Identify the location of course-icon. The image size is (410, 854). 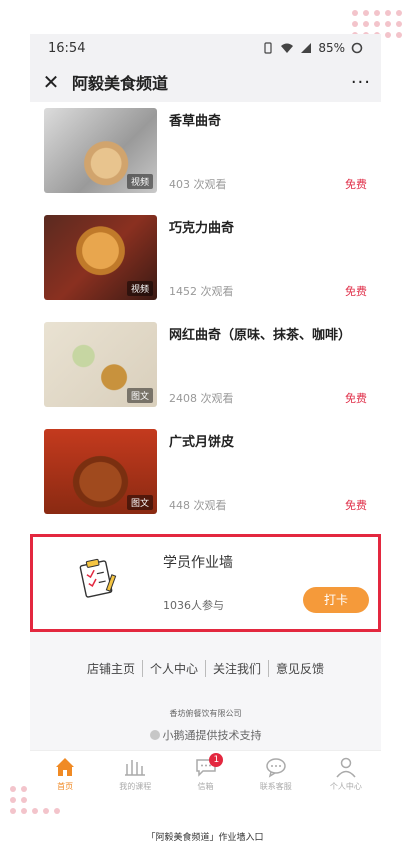
(135, 768).